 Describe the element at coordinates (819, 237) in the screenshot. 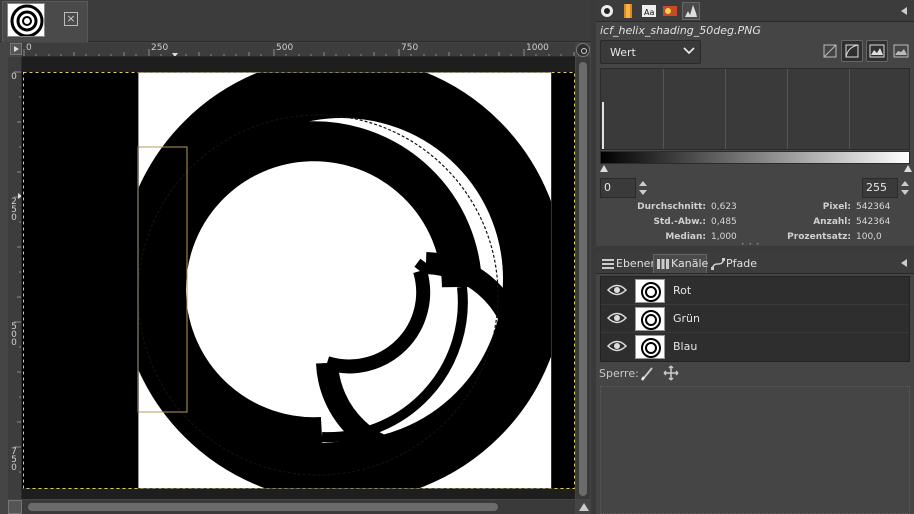

I see `stat-label-percentile: Prozentsatz:` at that location.